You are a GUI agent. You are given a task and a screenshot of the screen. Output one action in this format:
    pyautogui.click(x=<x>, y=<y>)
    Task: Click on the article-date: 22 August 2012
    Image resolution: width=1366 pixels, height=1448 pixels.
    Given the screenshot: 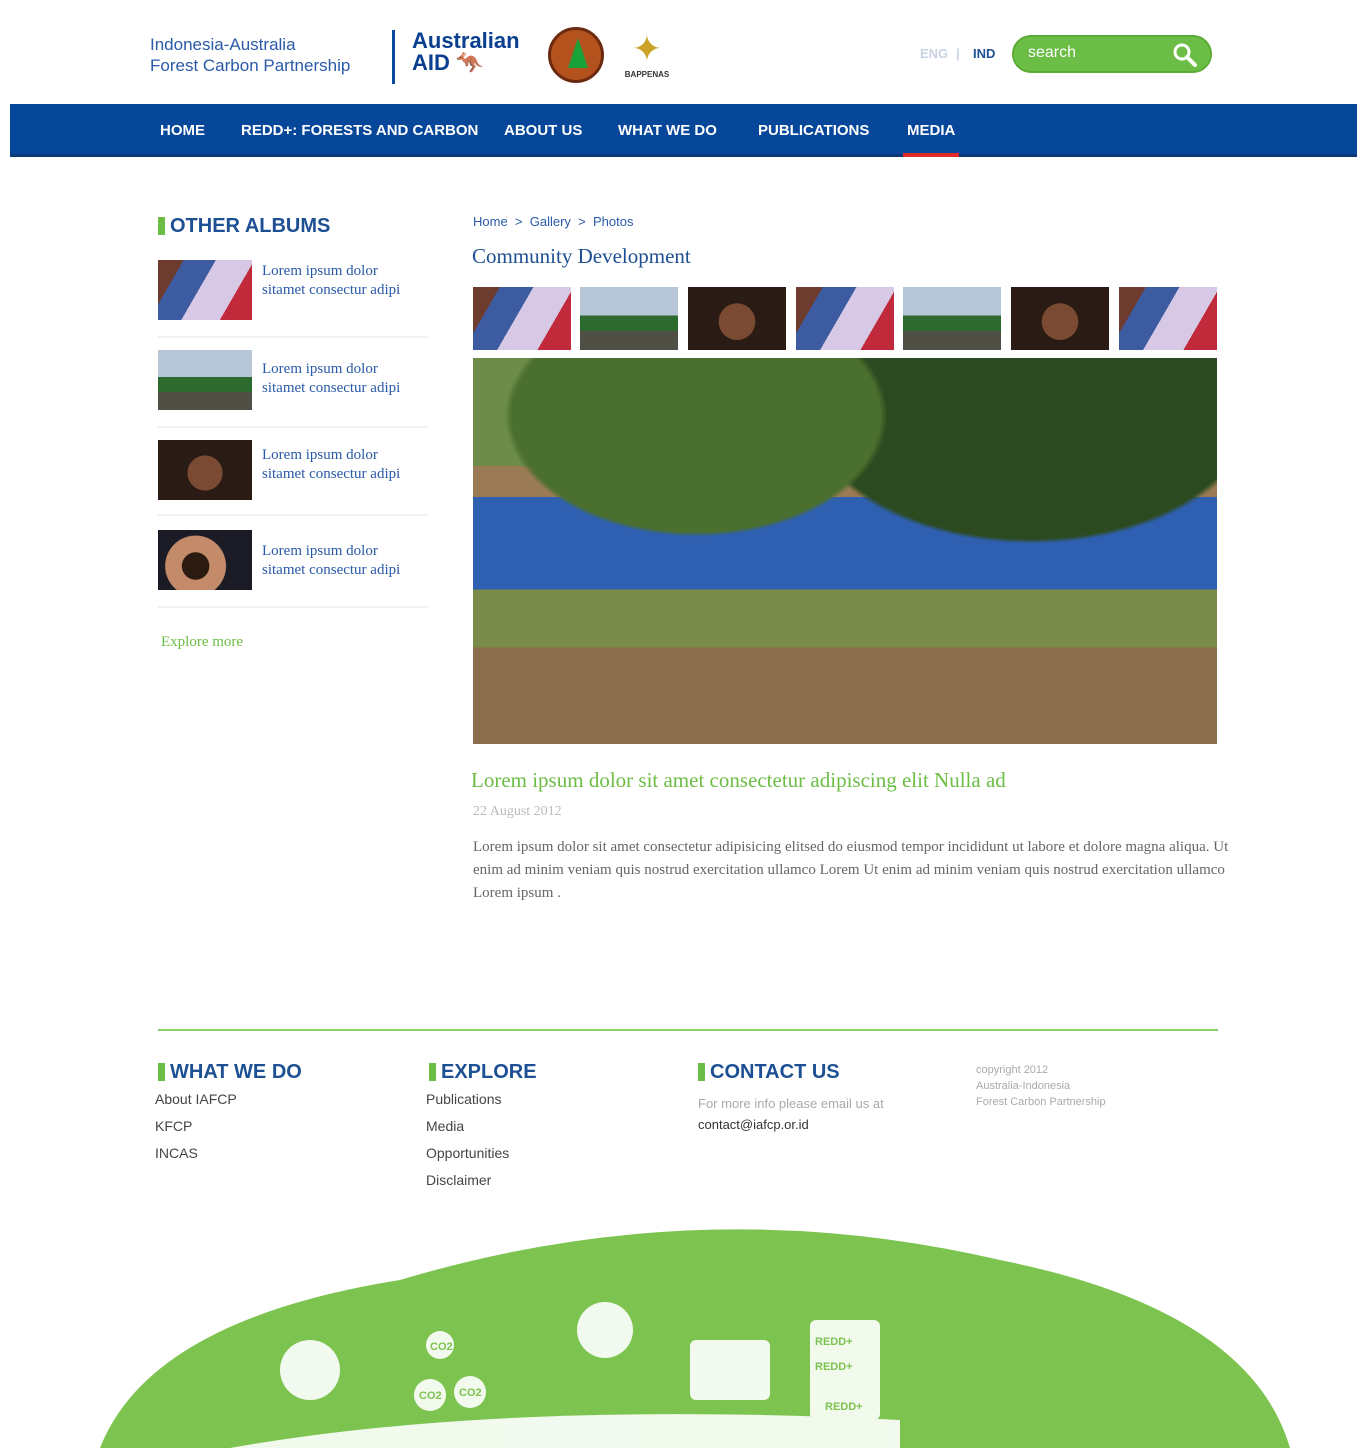 What is the action you would take?
    pyautogui.click(x=517, y=811)
    